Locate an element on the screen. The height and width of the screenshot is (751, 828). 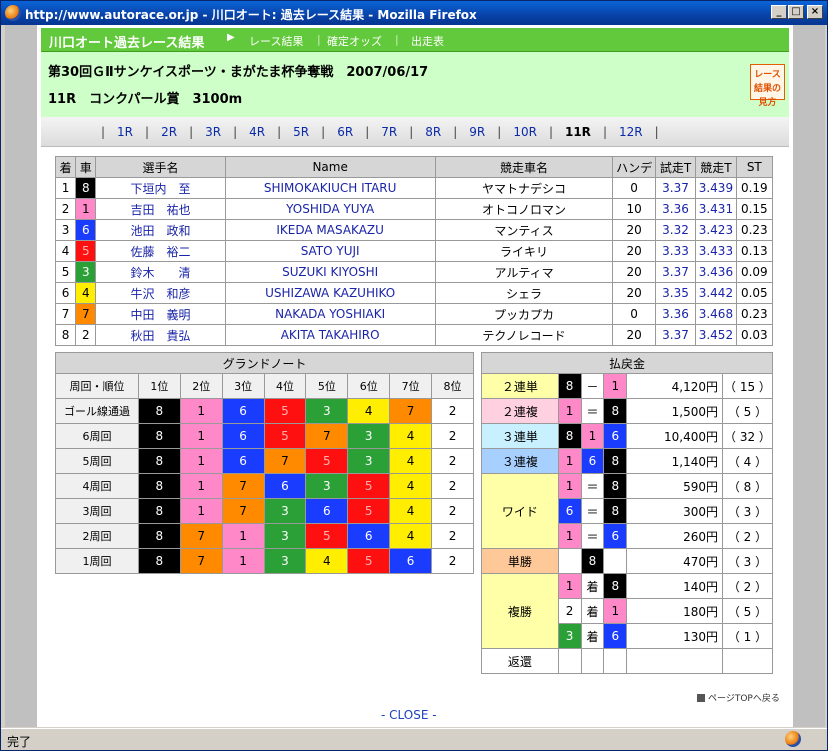
rider-romaji-link: AKITA TAKAHIRO is located at coordinates (330, 335).